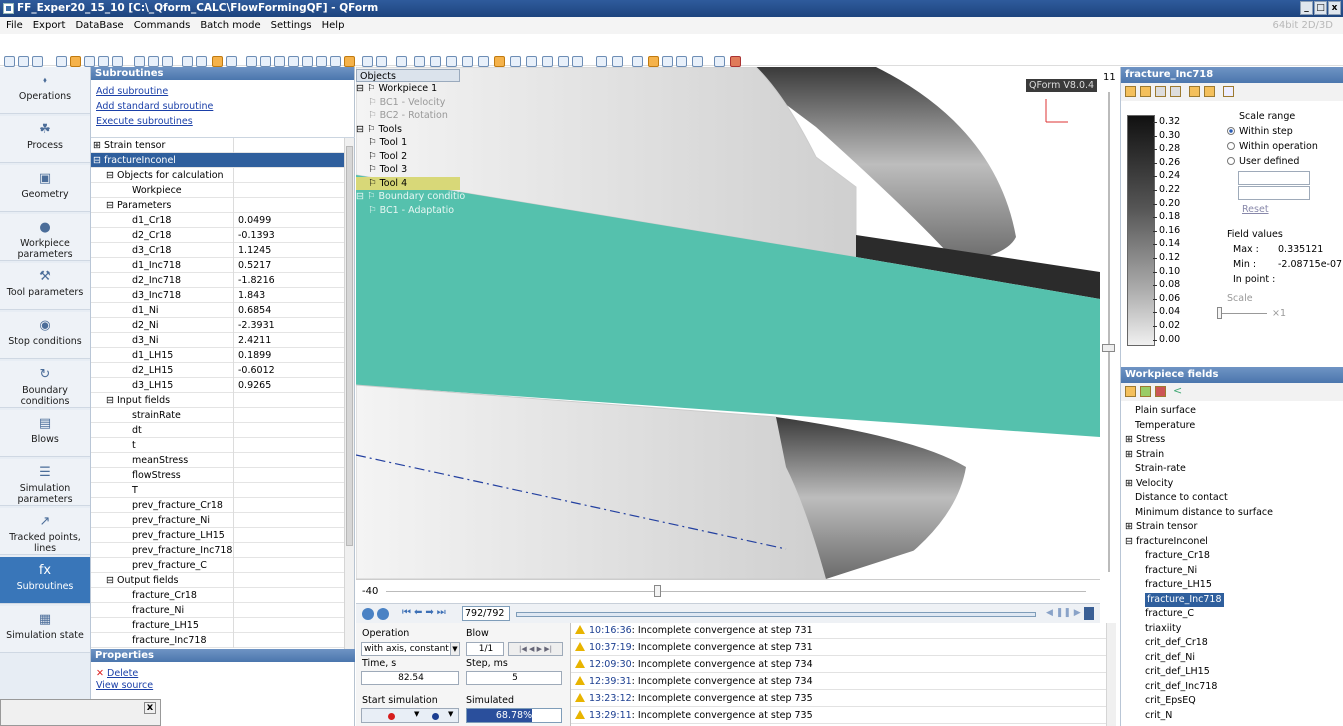 The width and height of the screenshot is (1343, 726). Describe the element at coordinates (45, 237) in the screenshot. I see `nav-workpiece-parameters: ● Workpiece parameters` at that location.